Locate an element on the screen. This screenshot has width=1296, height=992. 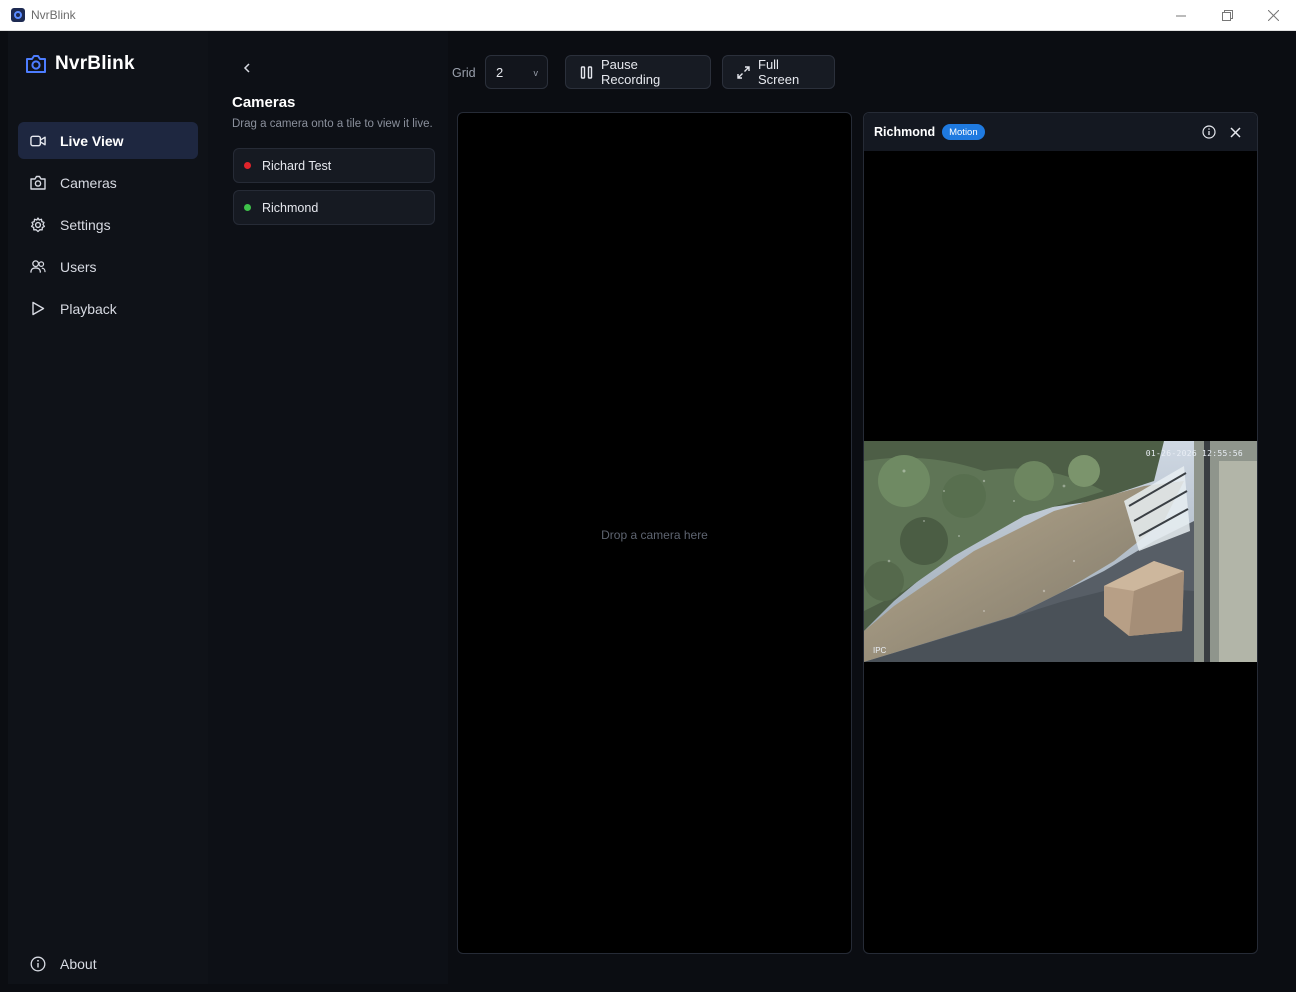
full-screen-label: Full Screen is located at coordinates (779, 72).